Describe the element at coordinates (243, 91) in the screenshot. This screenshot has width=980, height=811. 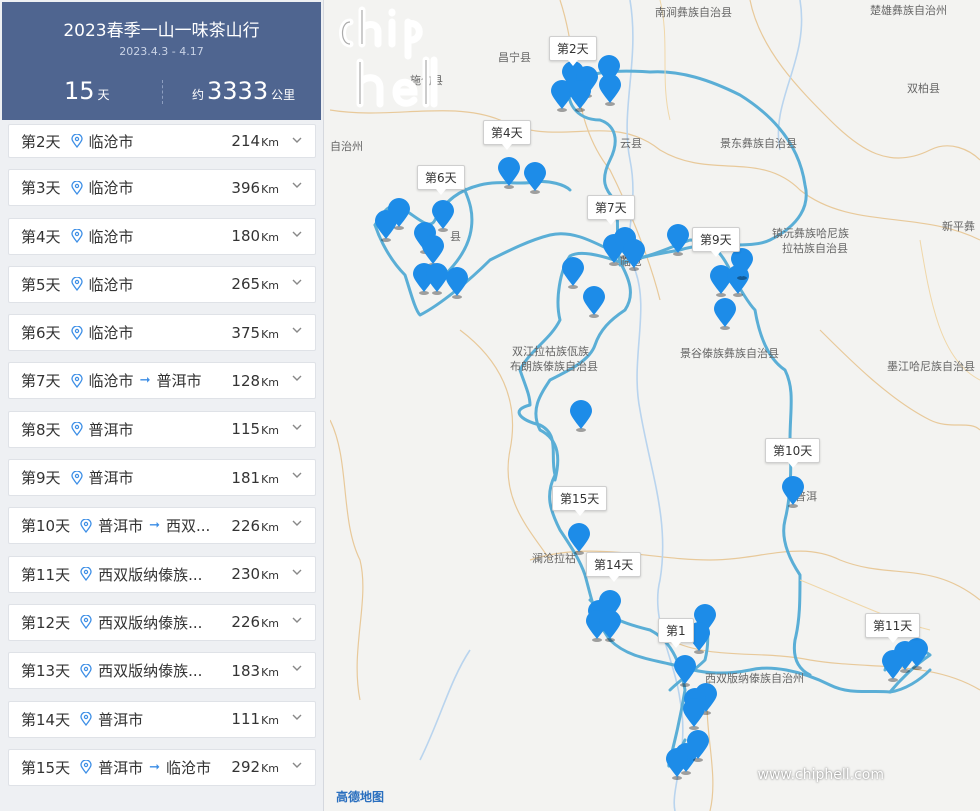
I see `trip-distance: 约 3333 公里` at that location.